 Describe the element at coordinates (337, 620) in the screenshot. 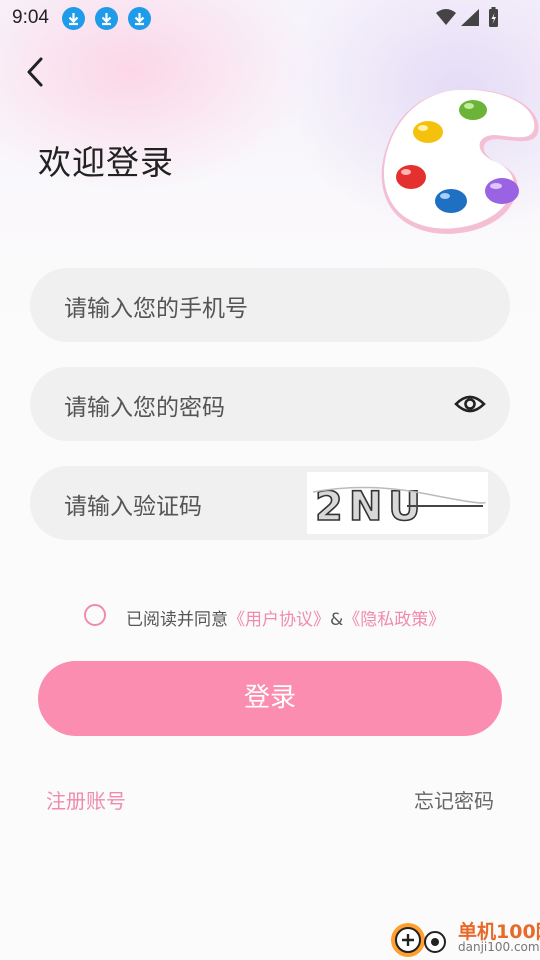

I see `agreement-ampersand: &` at that location.